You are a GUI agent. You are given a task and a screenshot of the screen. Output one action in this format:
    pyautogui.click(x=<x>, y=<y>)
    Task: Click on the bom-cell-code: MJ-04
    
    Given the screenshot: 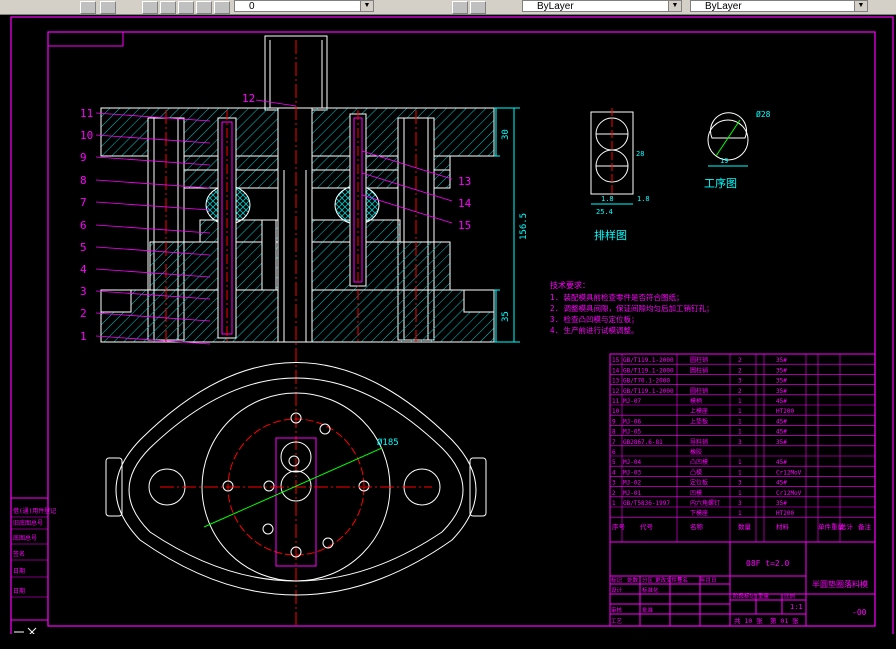 What is the action you would take?
    pyautogui.click(x=632, y=462)
    